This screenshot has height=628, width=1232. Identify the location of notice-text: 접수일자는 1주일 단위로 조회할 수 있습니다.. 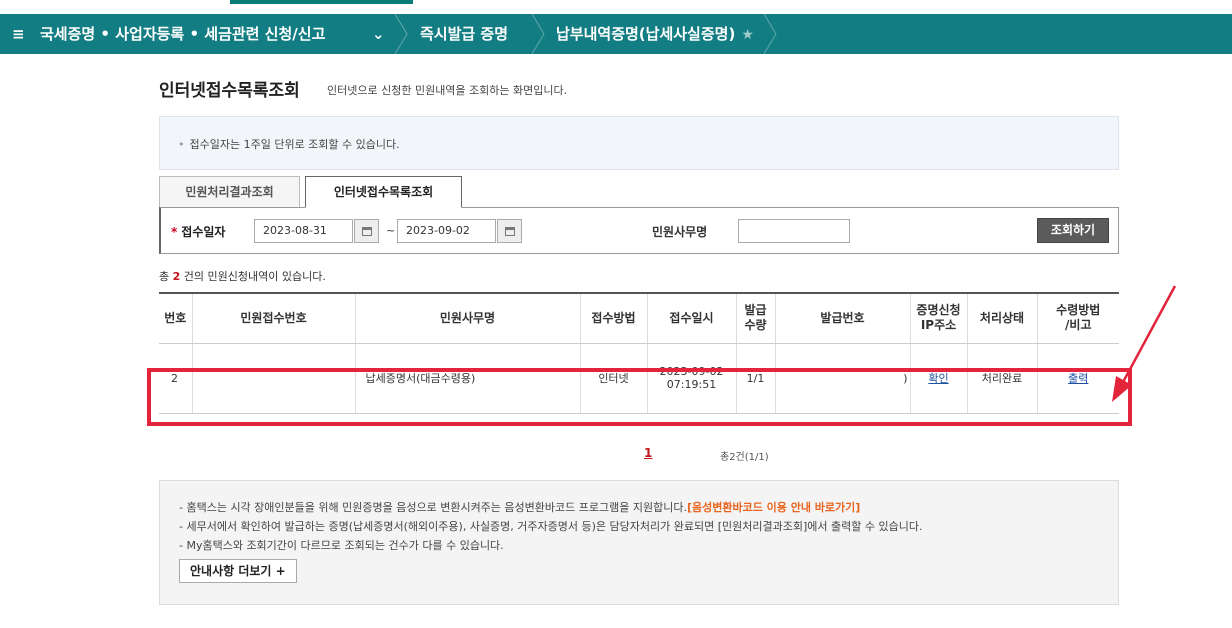
(294, 144).